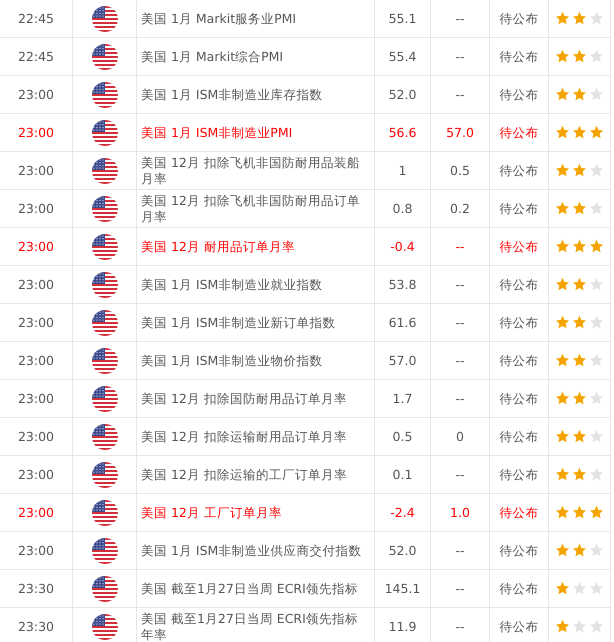  I want to click on event-name: 美国 1月 Markit服务业PMI, so click(218, 18).